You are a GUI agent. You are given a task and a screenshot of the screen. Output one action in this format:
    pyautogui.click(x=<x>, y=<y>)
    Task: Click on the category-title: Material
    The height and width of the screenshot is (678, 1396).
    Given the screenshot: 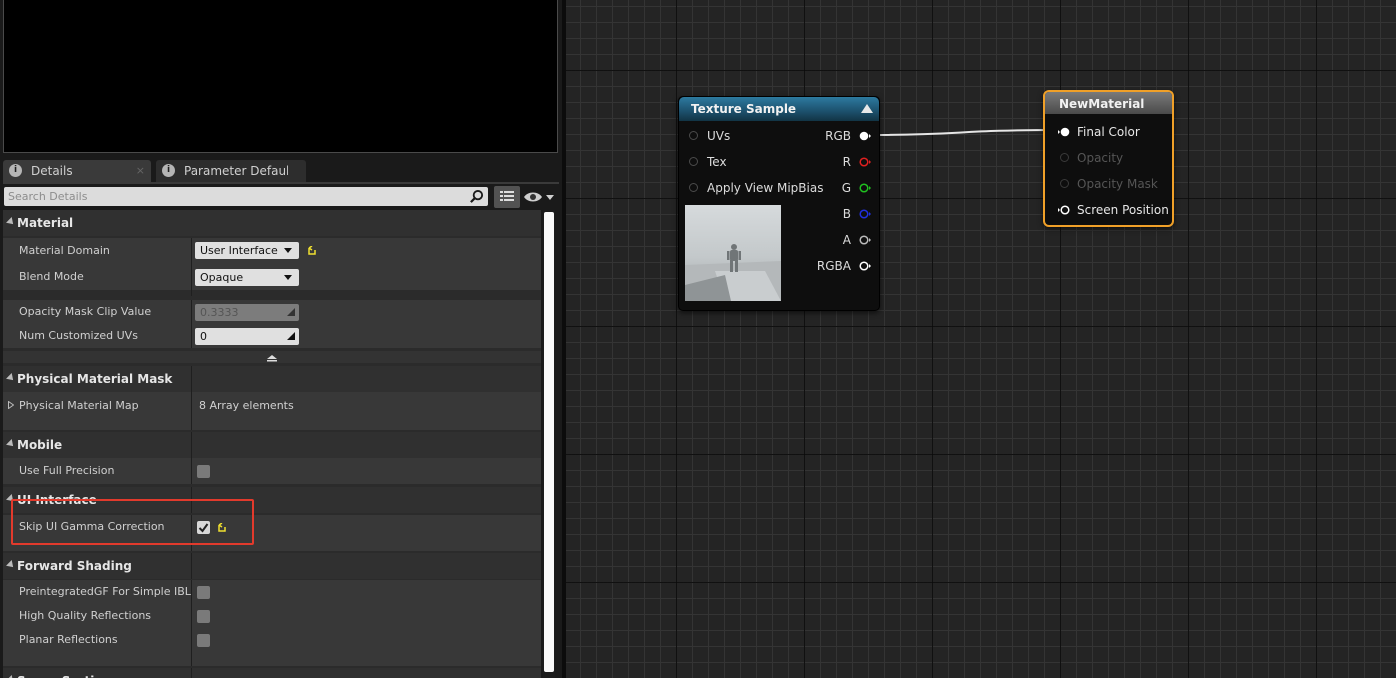 What is the action you would take?
    pyautogui.click(x=45, y=223)
    